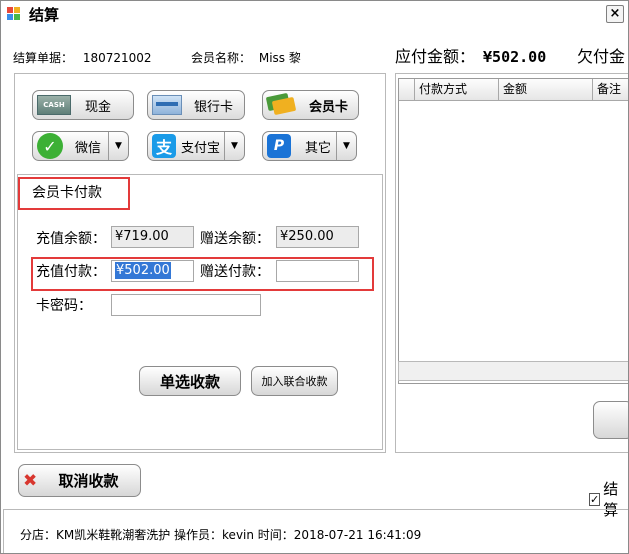  I want to click on amount-due-value: ¥502.00, so click(515, 57).